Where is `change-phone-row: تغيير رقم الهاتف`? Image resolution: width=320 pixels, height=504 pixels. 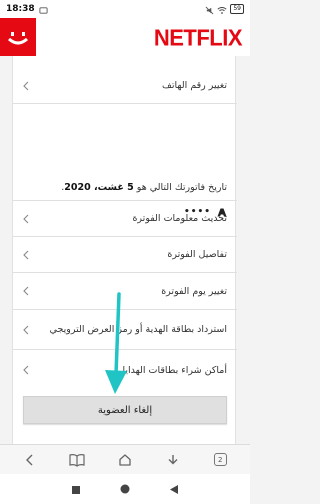 change-phone-row: تغيير رقم الهاتف is located at coordinates (125, 86).